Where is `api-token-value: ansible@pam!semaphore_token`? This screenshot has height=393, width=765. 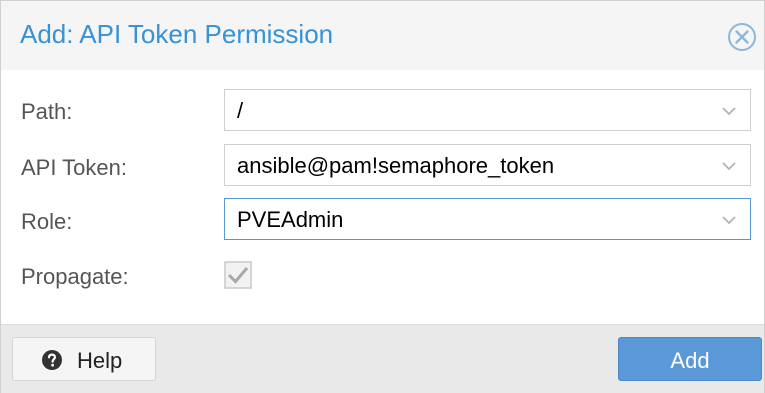
api-token-value: ansible@pam!semaphore_token is located at coordinates (396, 165).